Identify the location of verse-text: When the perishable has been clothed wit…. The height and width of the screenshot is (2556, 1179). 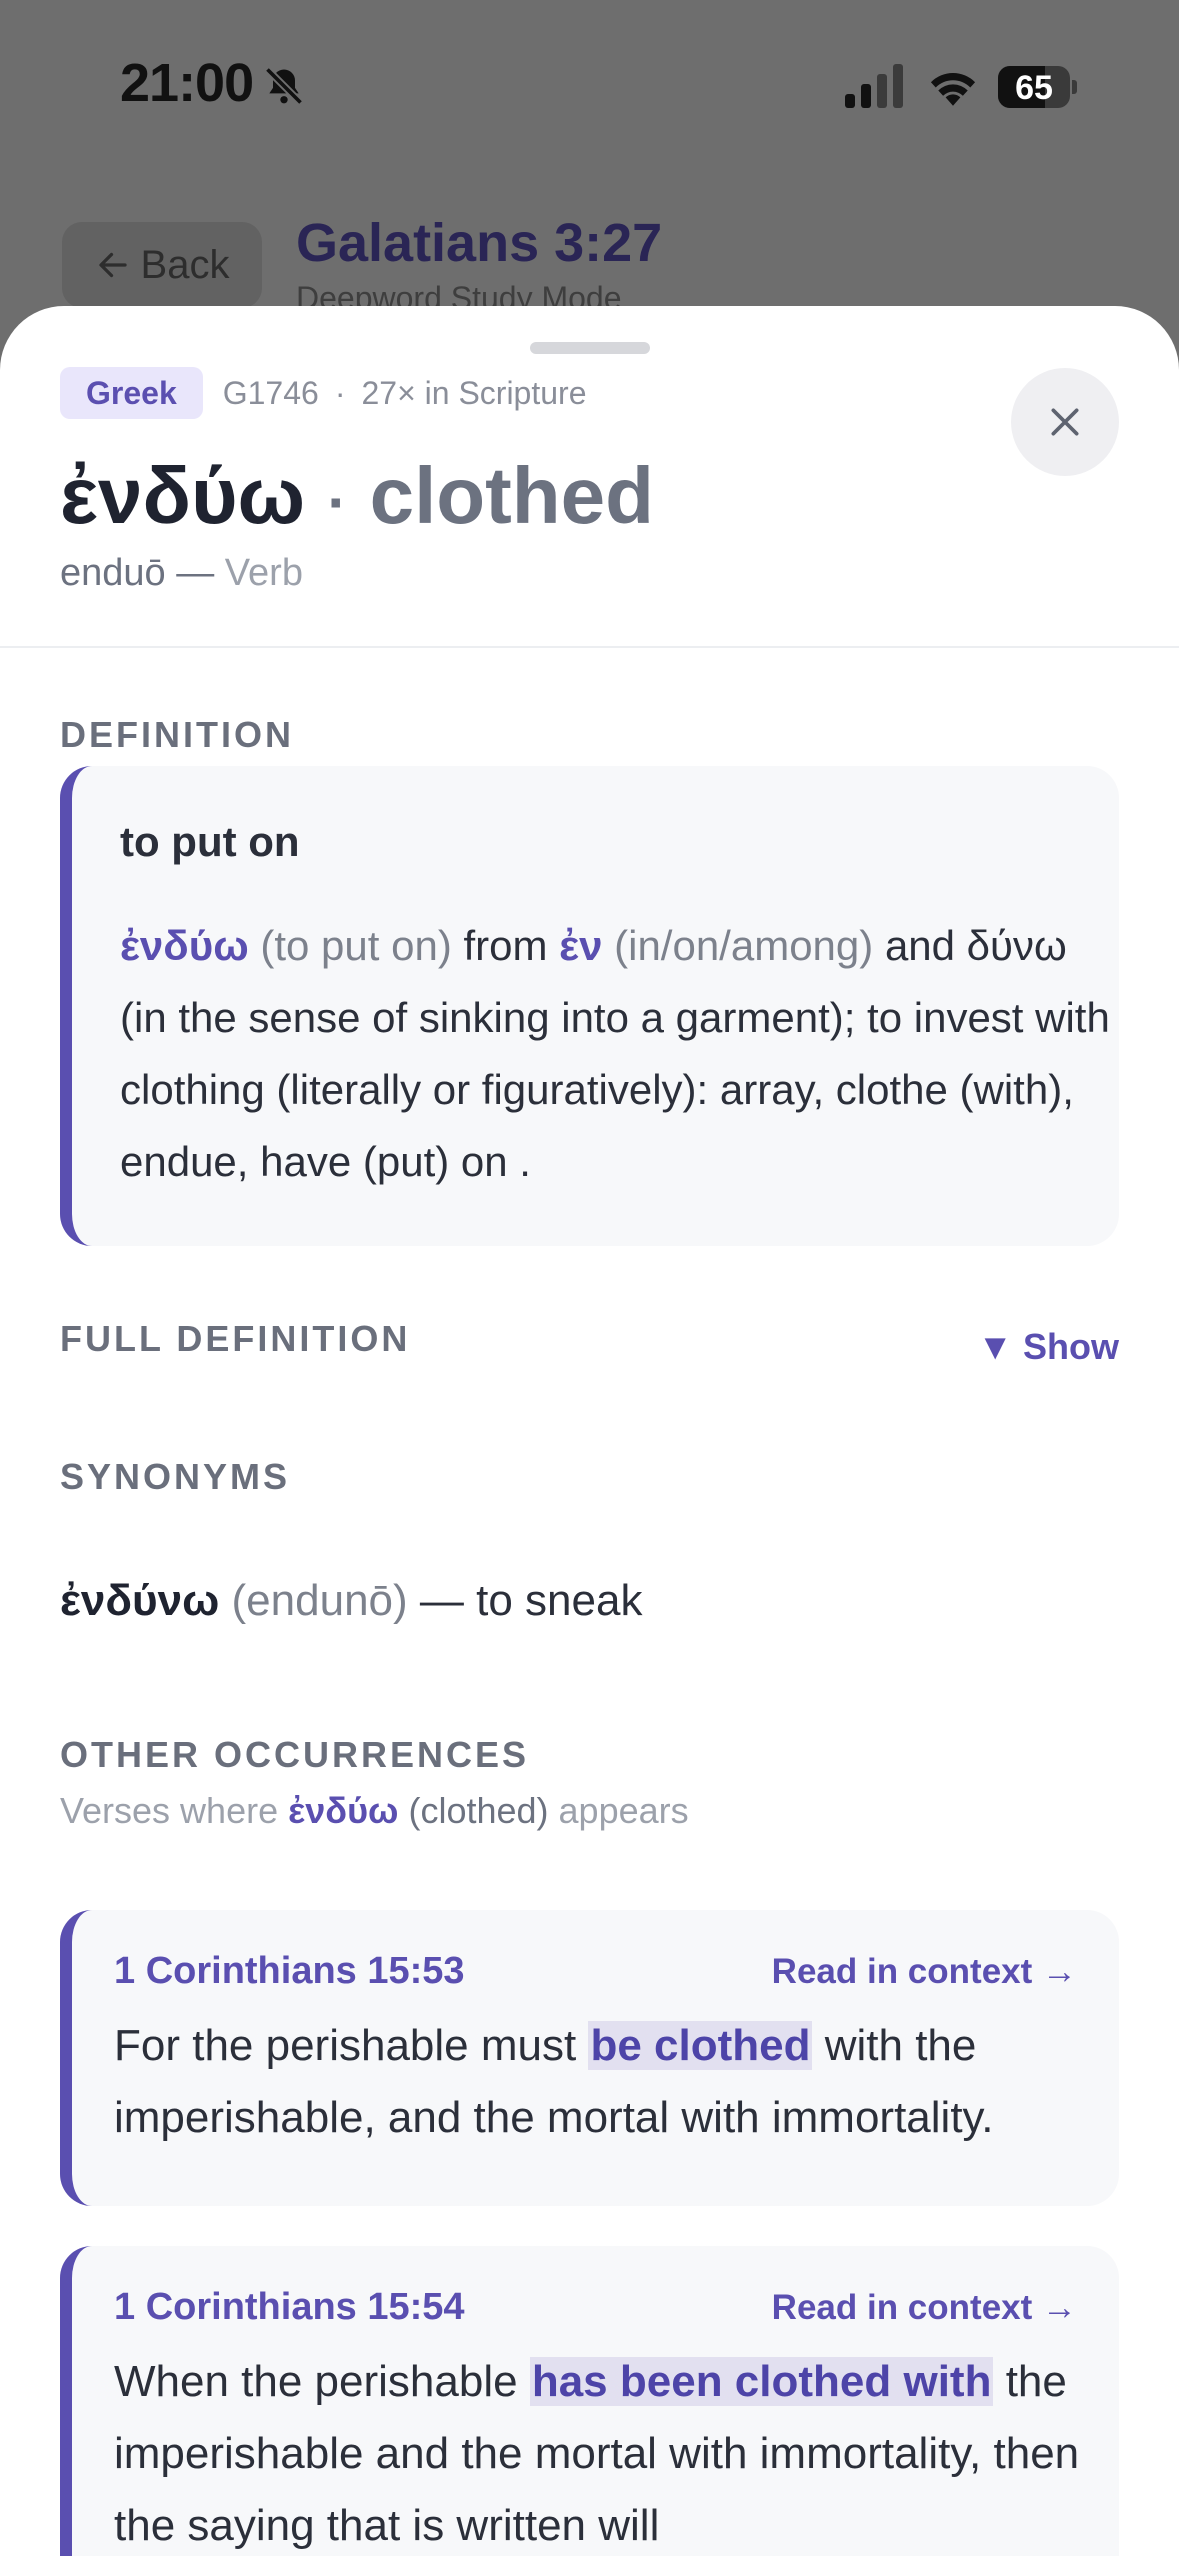
(597, 2453).